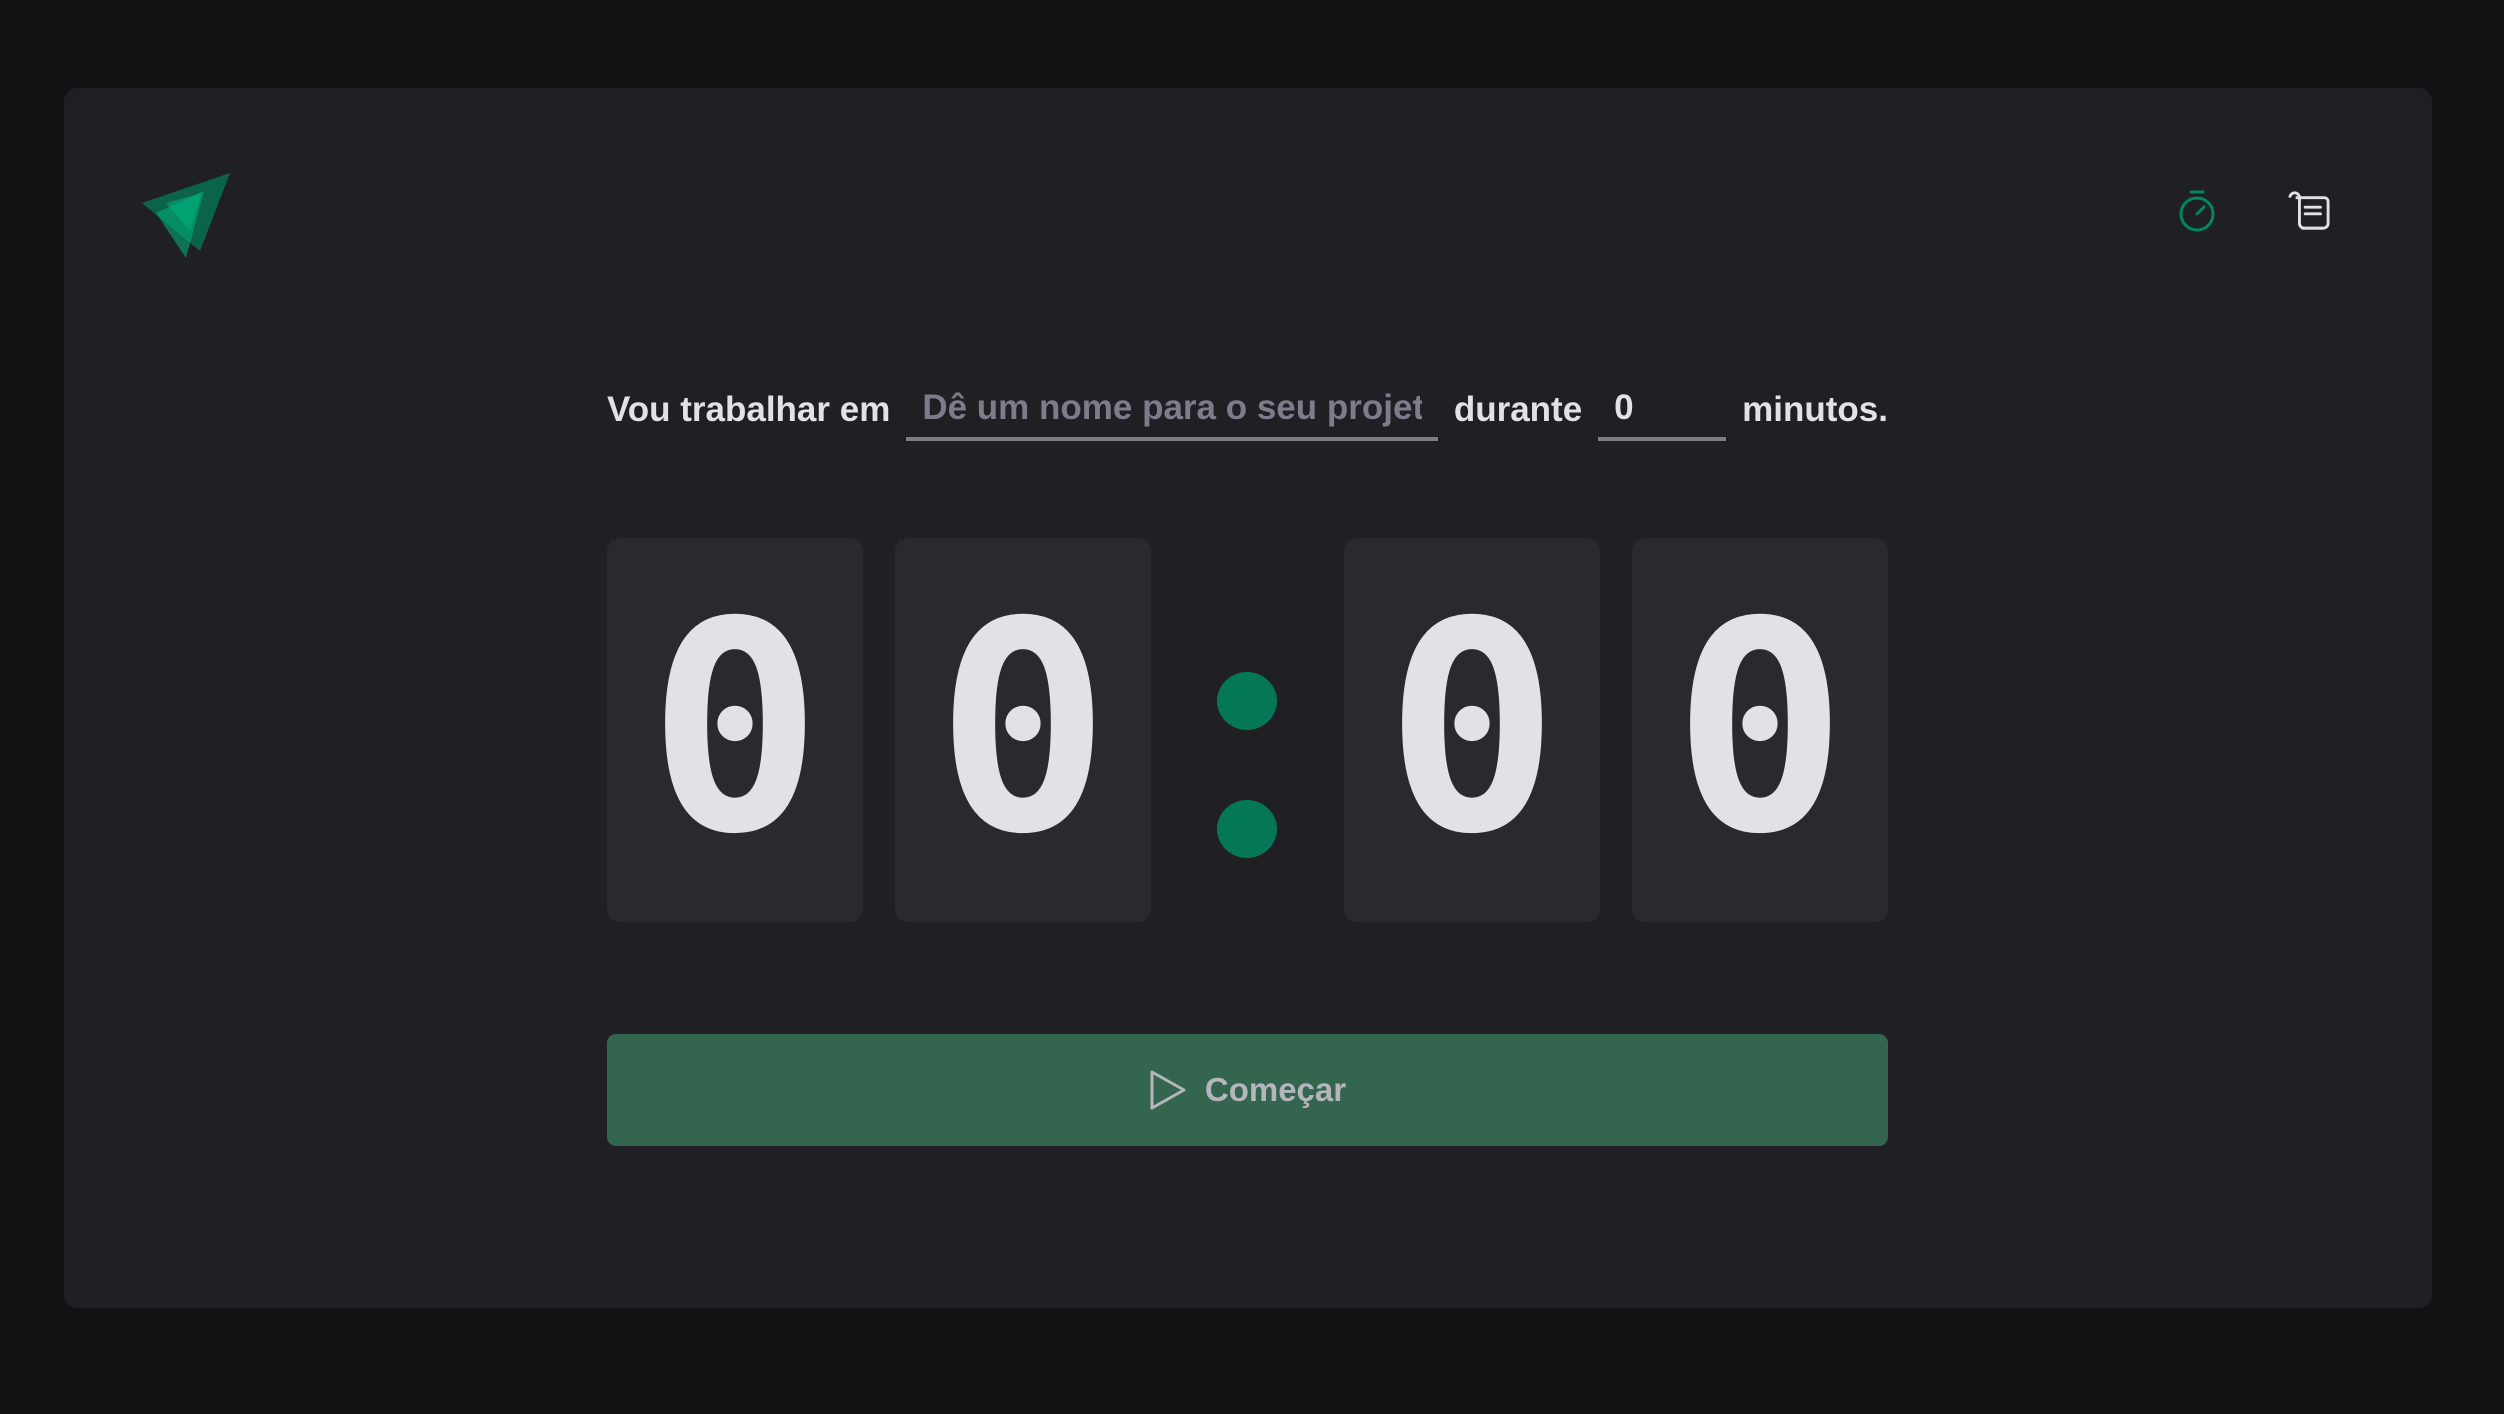 Image resolution: width=2504 pixels, height=1414 pixels. Describe the element at coordinates (749, 409) in the screenshot. I see `task-label: Vou trabalhar em` at that location.